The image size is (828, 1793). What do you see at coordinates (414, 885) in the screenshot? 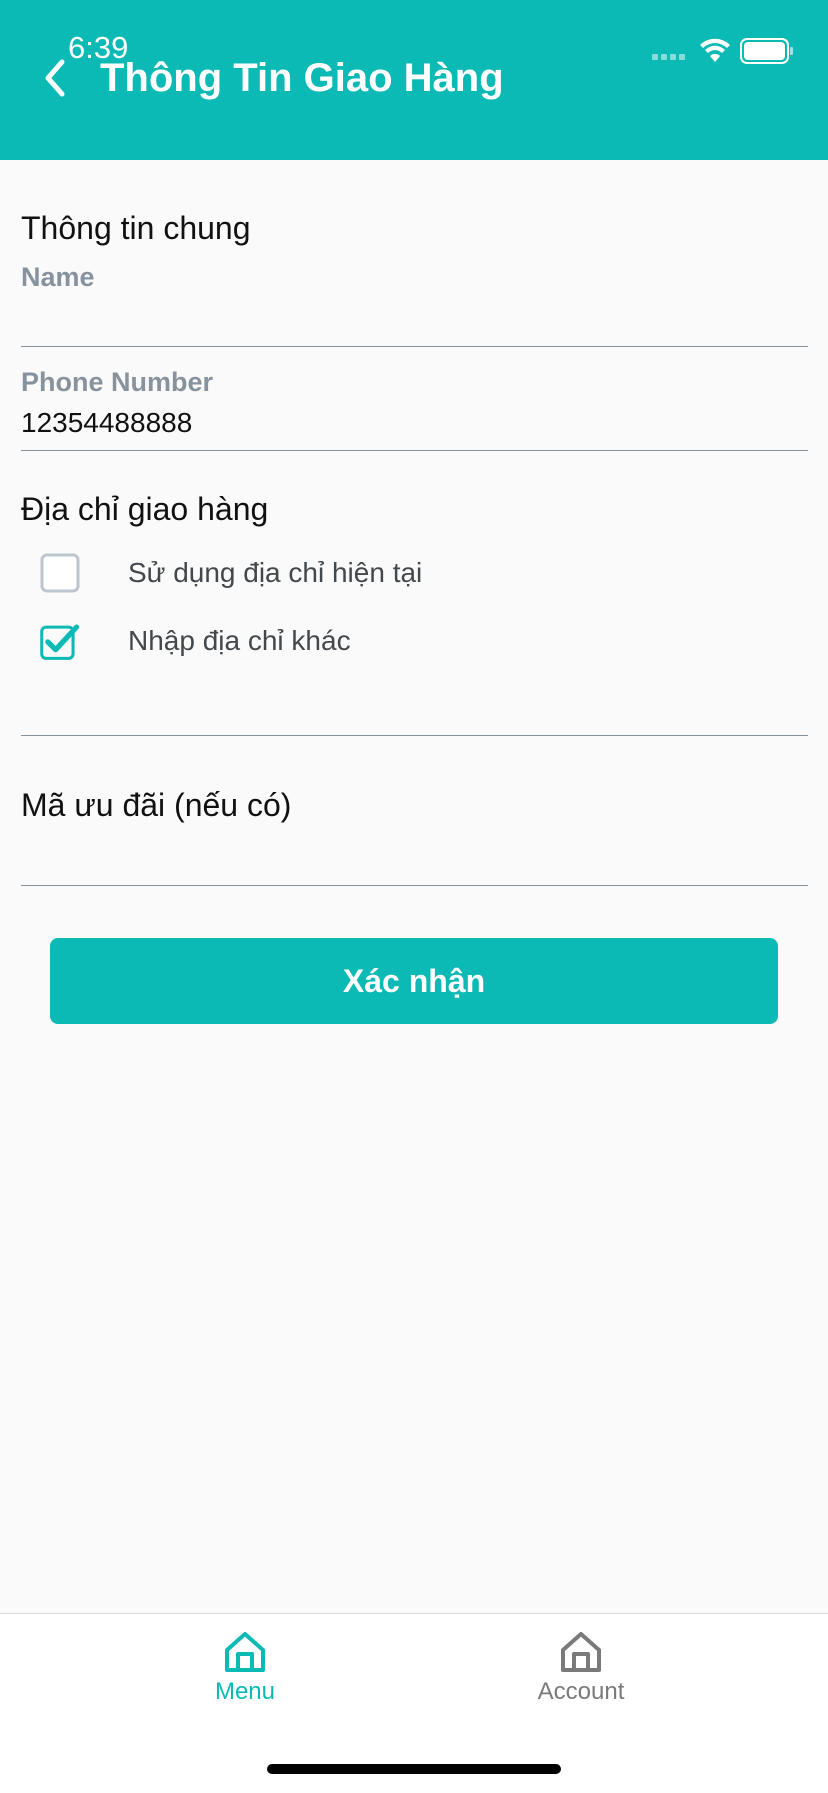
I see `promo-input-line` at bounding box center [414, 885].